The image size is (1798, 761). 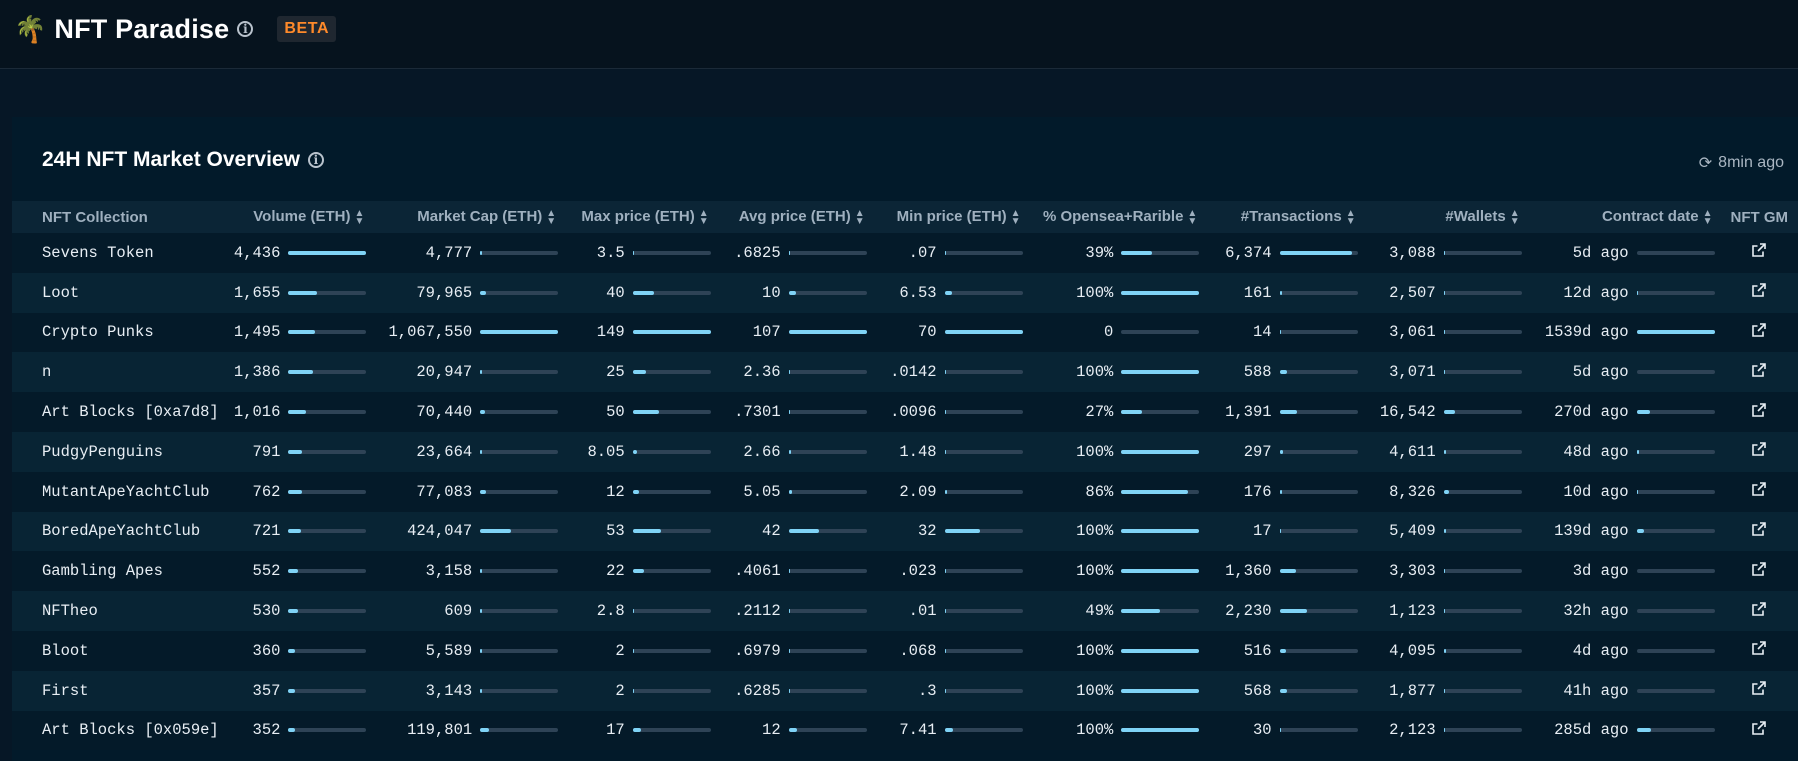 What do you see at coordinates (899, 34) in the screenshot?
I see `top-bar: 🌴 NFT Paradise i BETA` at bounding box center [899, 34].